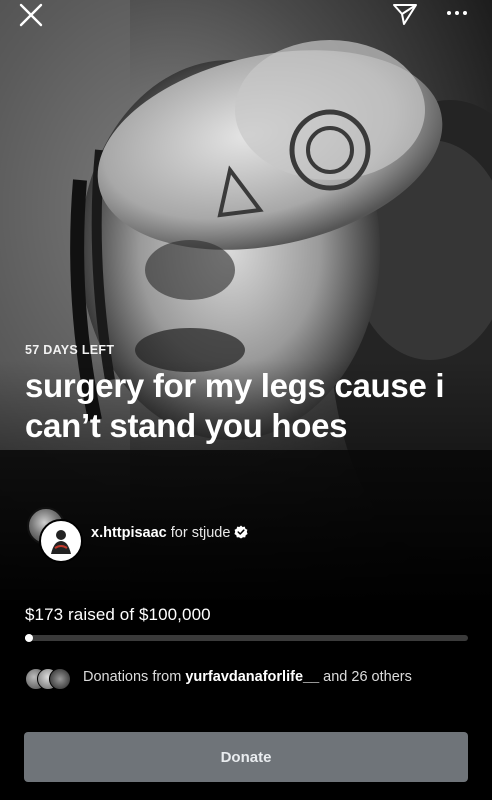  I want to click on donations-suffix: and 26 others, so click(367, 677).